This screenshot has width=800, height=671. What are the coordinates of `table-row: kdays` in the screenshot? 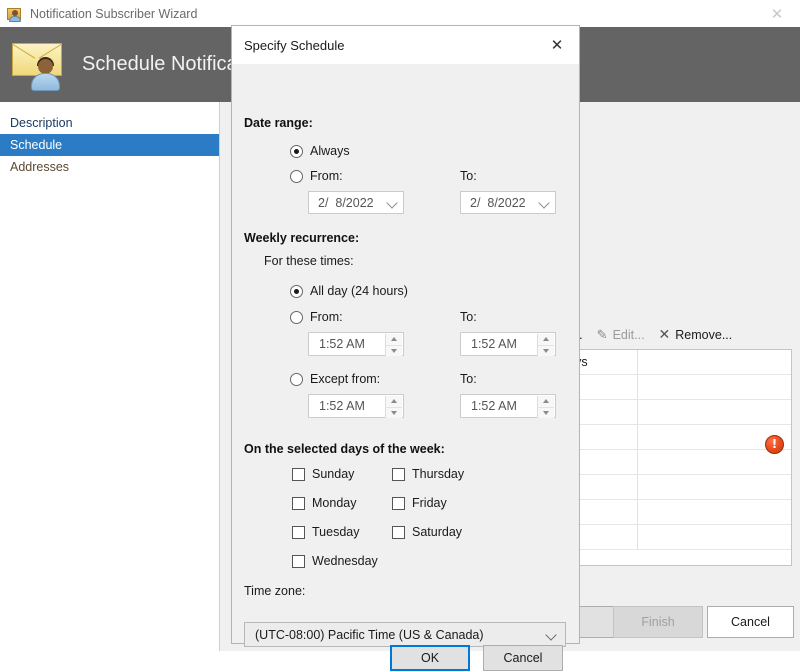 It's located at (671, 362).